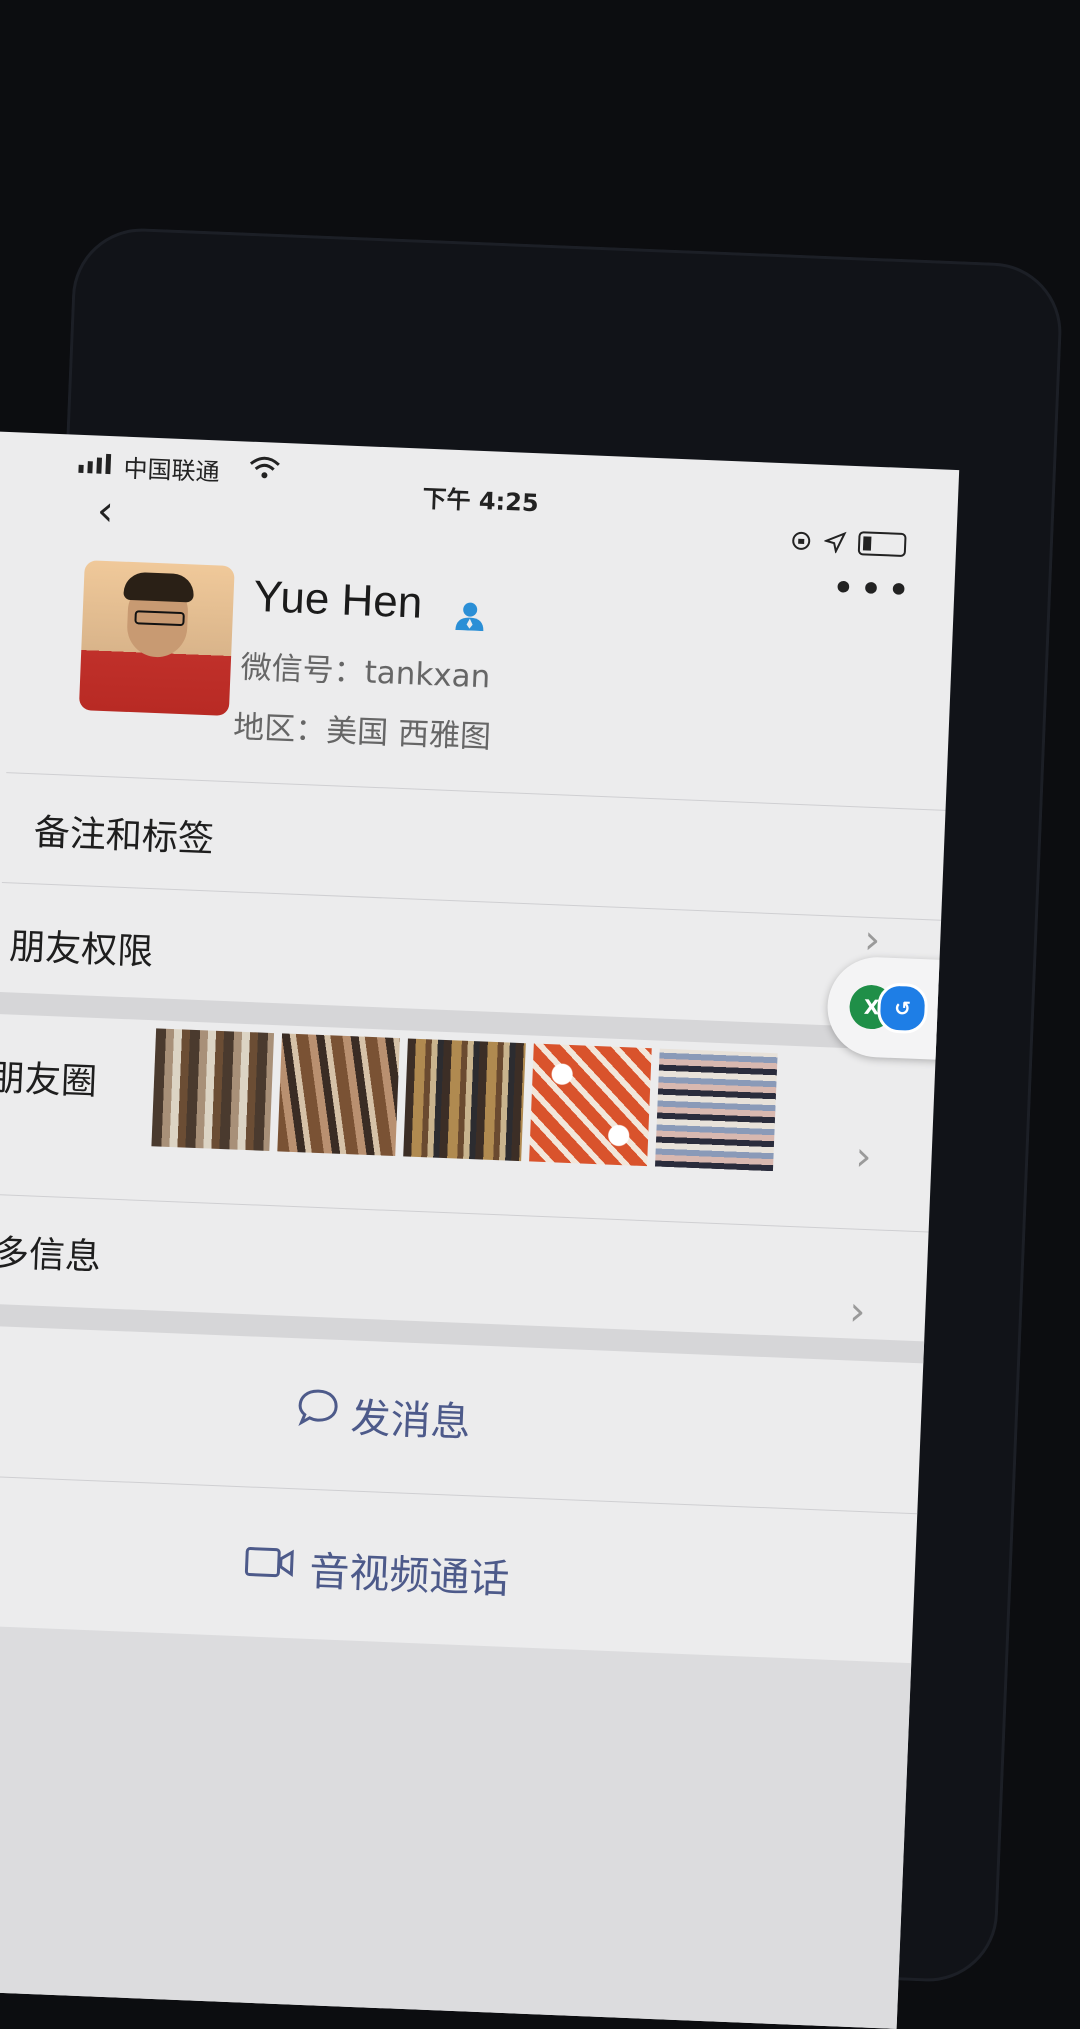  Describe the element at coordinates (338, 599) in the screenshot. I see `profile-name: Yue Hen` at that location.